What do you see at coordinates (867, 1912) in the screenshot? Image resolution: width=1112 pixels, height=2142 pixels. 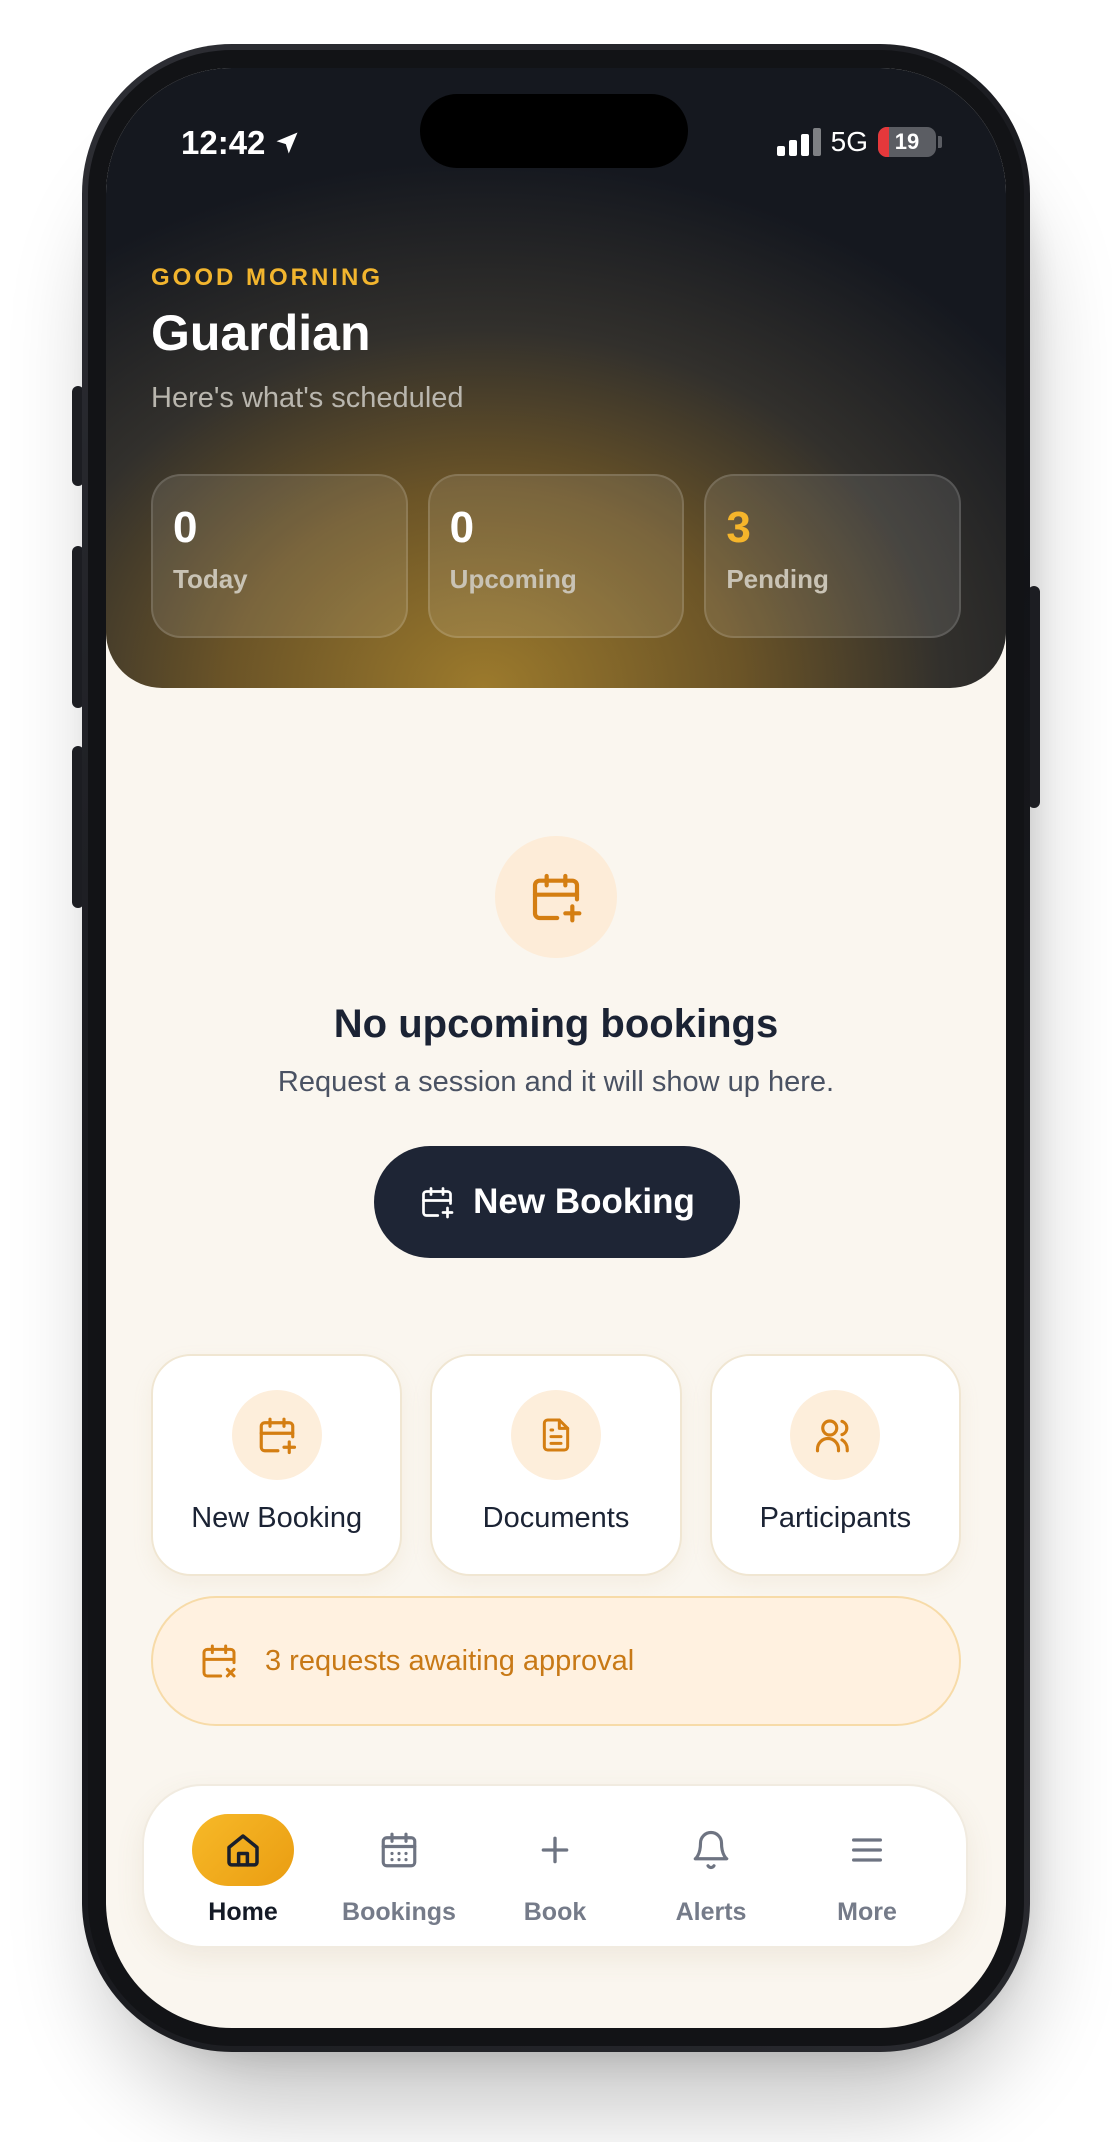 I see `tab-label: More` at bounding box center [867, 1912].